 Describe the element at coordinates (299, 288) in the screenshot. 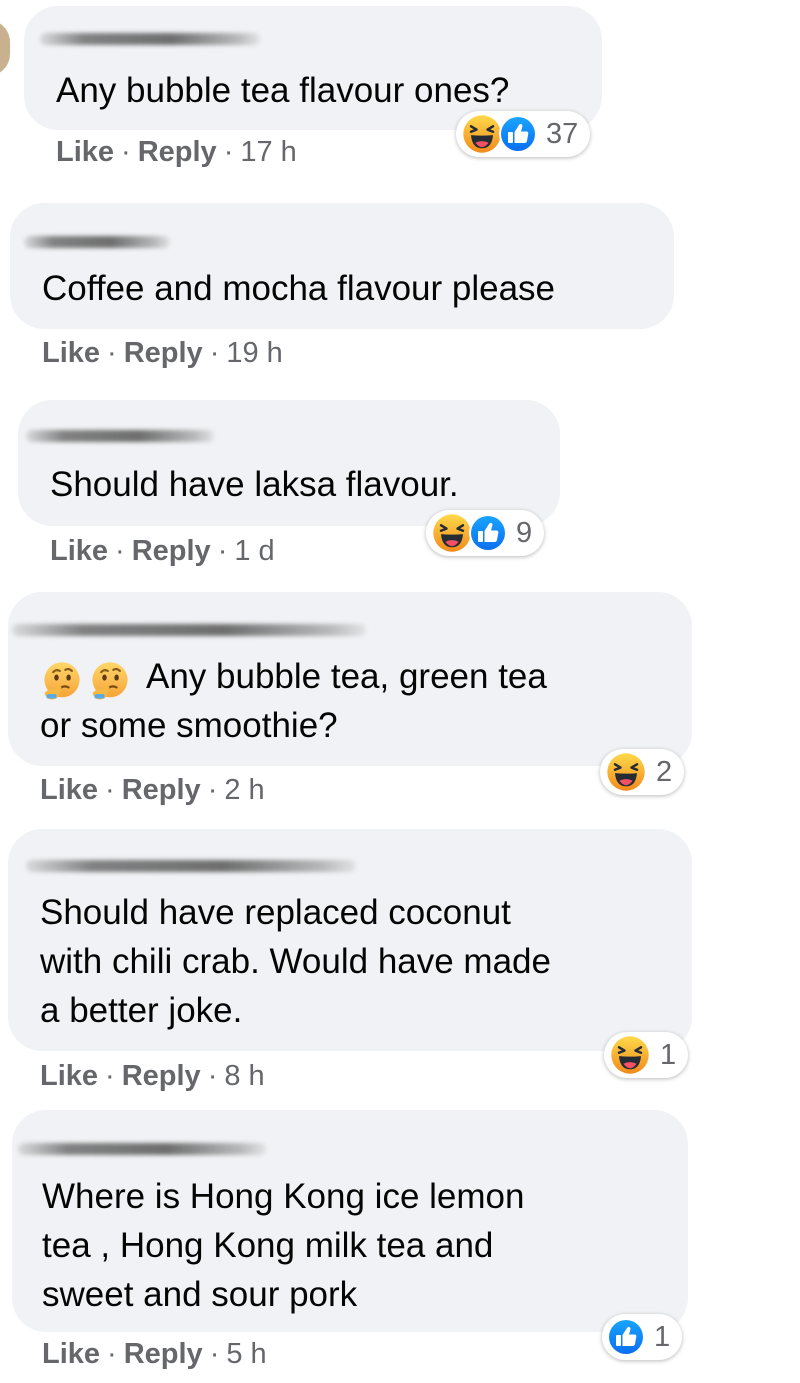

I see `comment-text: Coffee and mocha flavour please` at that location.